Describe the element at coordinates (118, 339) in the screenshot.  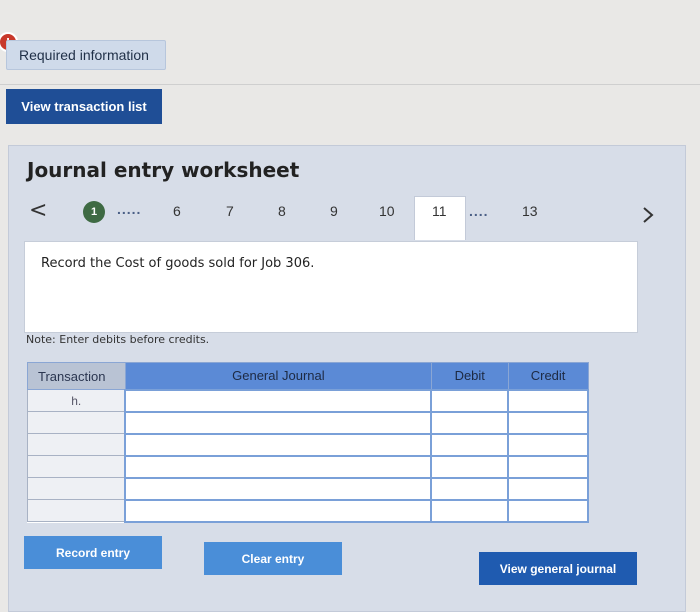
I see `note-text: Note: Enter debits before credits.` at that location.